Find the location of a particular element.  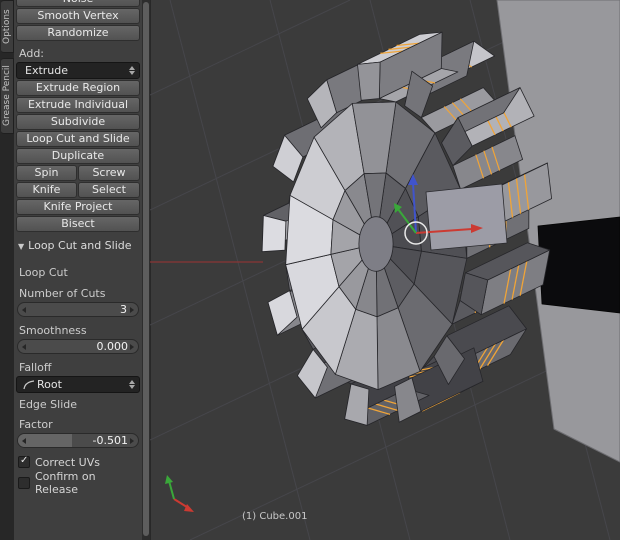

checkbox-box: ✓ is located at coordinates (24, 461).